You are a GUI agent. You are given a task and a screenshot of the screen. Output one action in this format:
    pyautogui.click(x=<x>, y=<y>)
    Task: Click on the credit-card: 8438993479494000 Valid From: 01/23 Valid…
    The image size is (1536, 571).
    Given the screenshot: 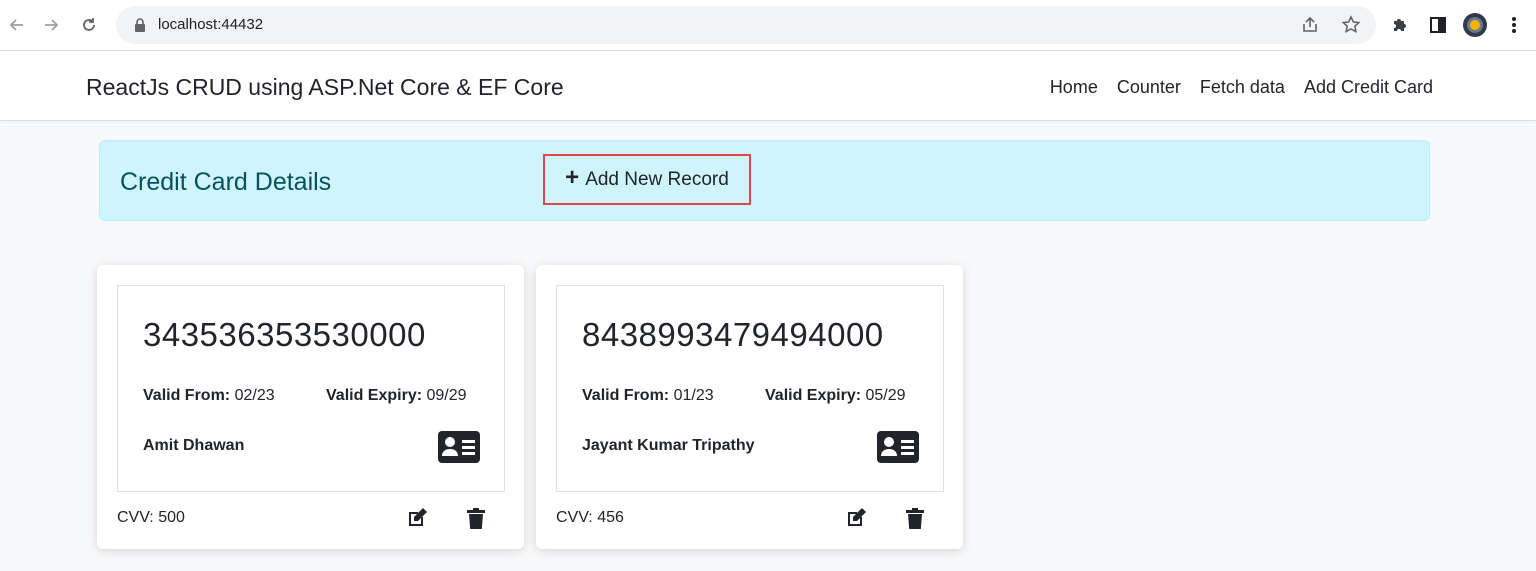 What is the action you would take?
    pyautogui.click(x=749, y=407)
    